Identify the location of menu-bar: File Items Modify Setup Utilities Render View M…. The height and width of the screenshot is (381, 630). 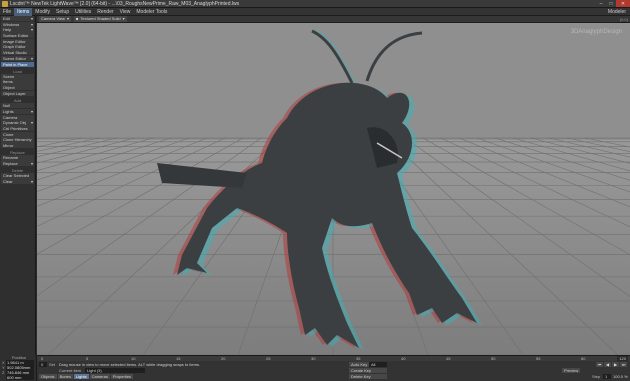
(315, 11).